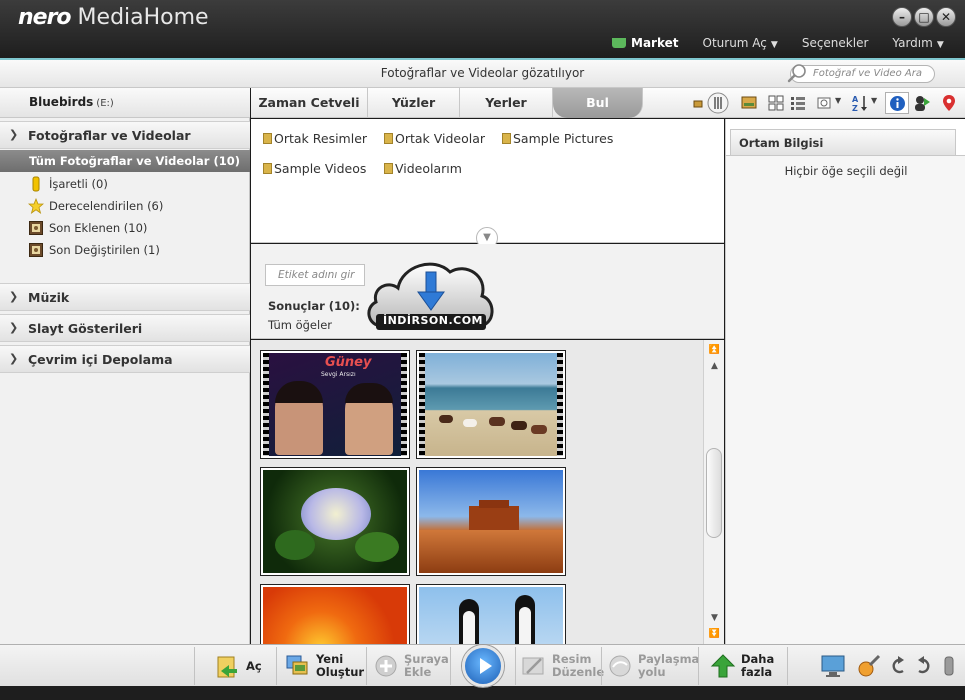  I want to click on sidebar-item-recently-added: Son Eklenen (10), so click(125, 228).